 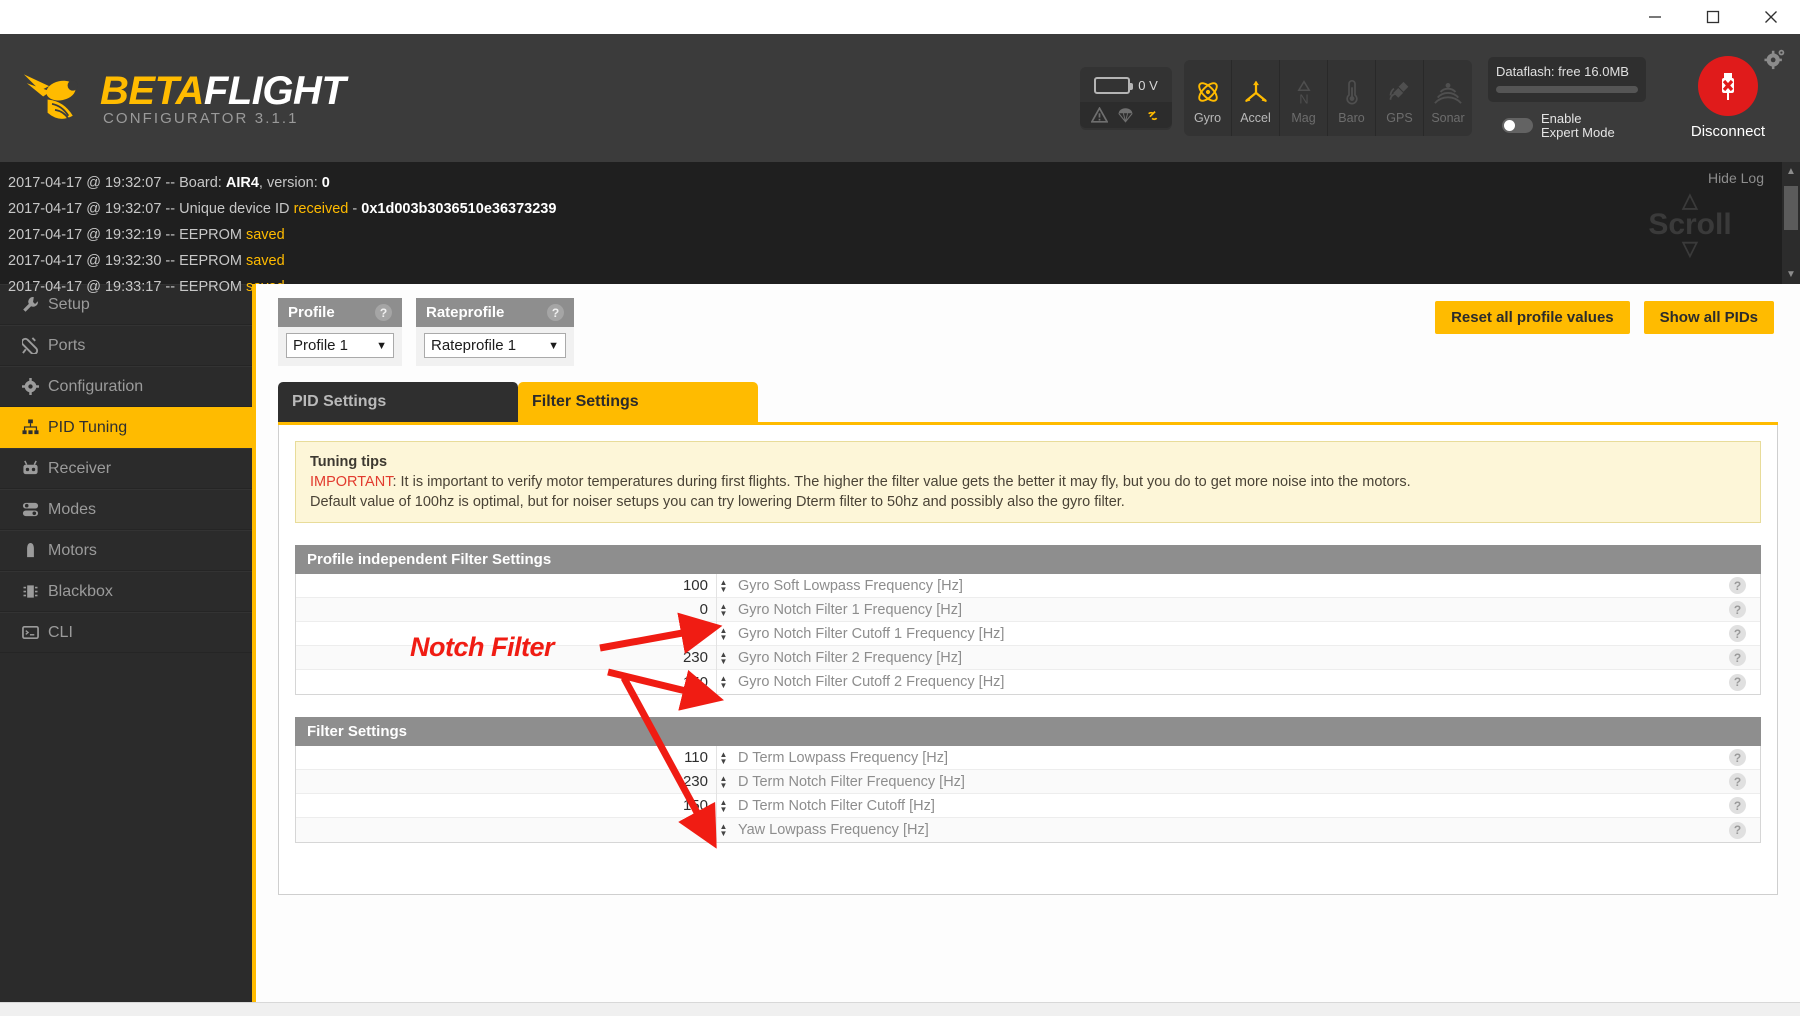 I want to click on tuning-tips-title: Tuning tips, so click(x=349, y=462).